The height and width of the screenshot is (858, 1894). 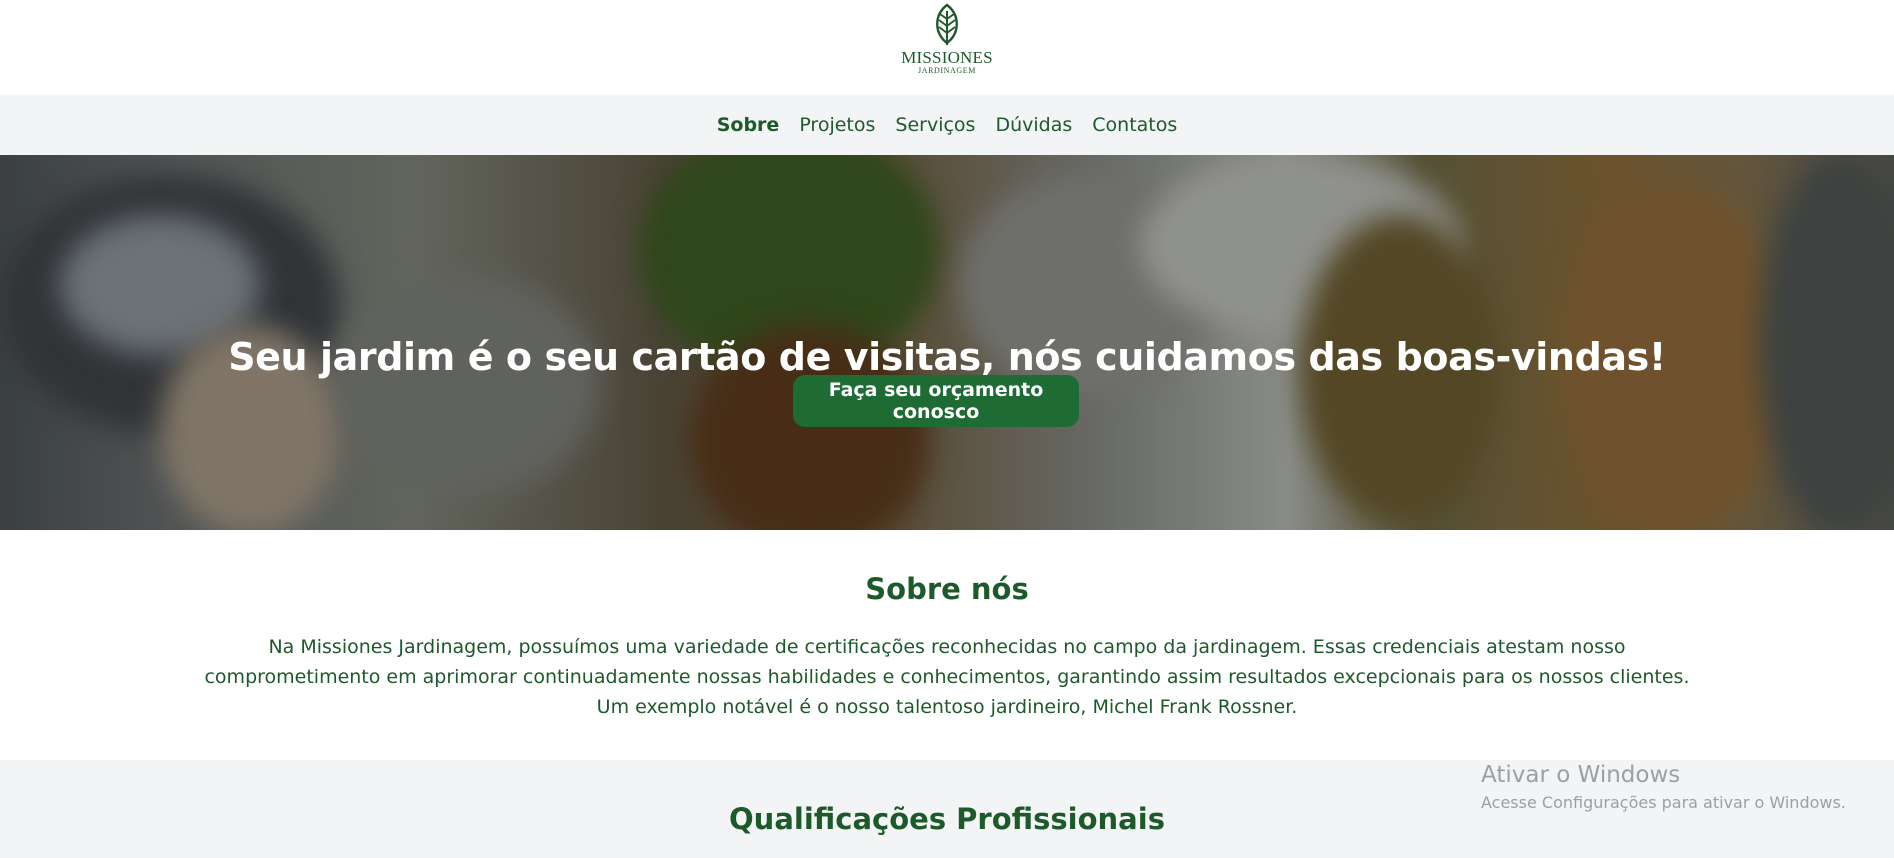 What do you see at coordinates (947, 24) in the screenshot?
I see `leaf-icon` at bounding box center [947, 24].